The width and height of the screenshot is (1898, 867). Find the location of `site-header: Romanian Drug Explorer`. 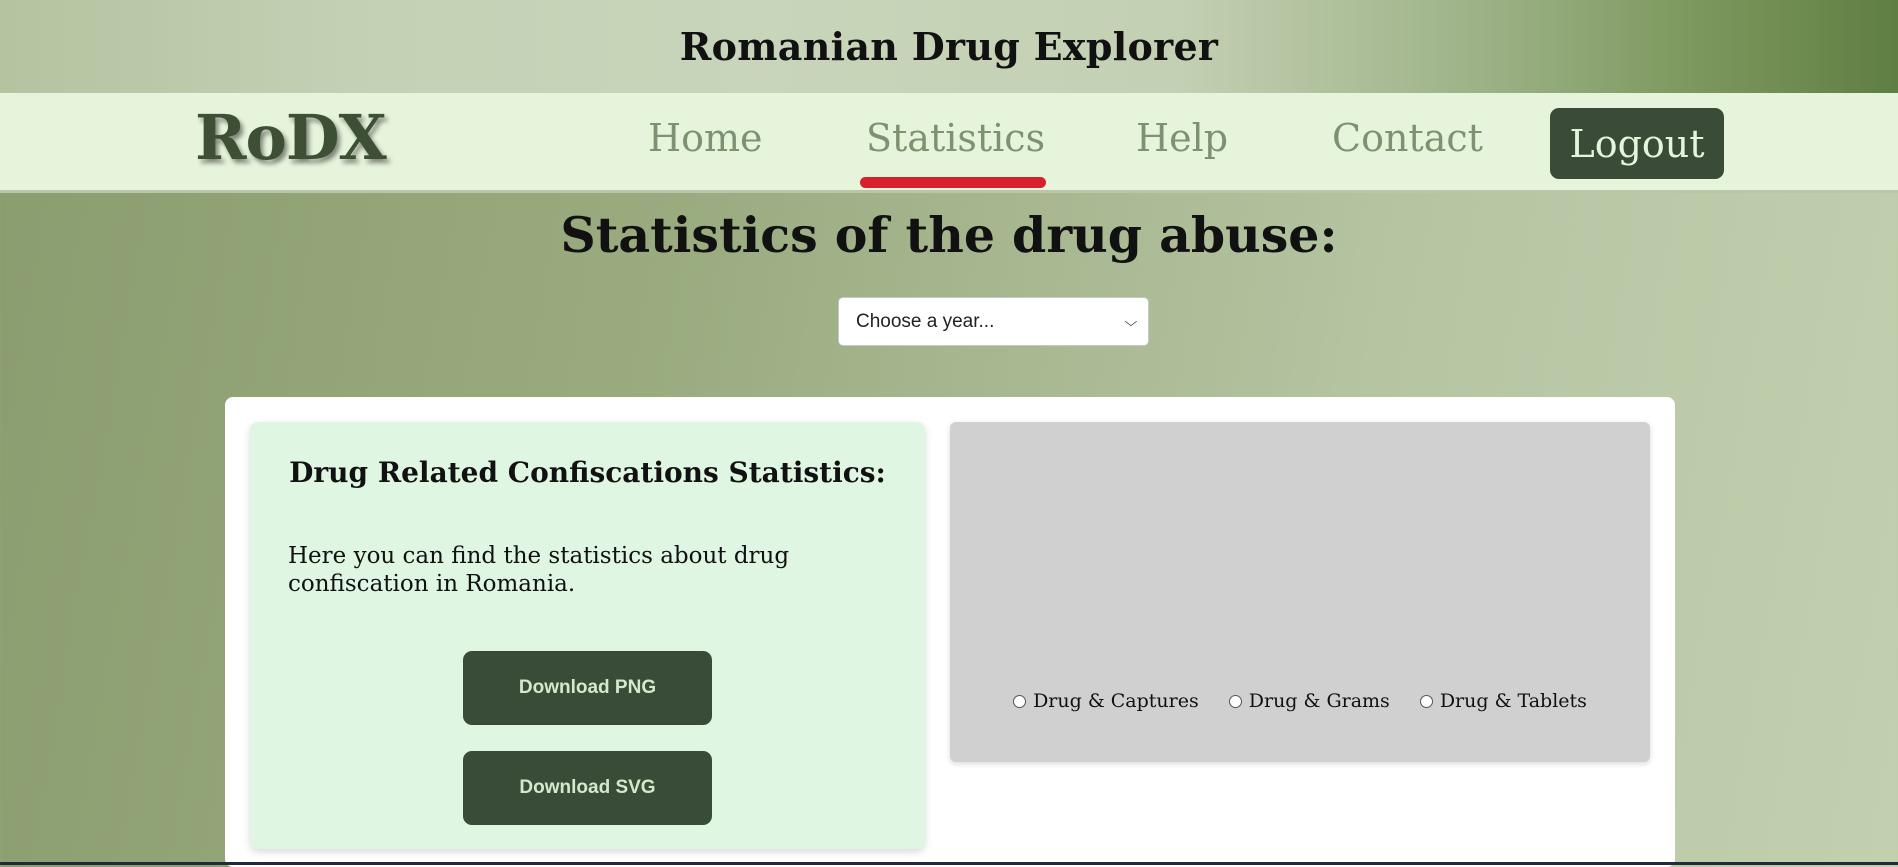

site-header: Romanian Drug Explorer is located at coordinates (949, 46).